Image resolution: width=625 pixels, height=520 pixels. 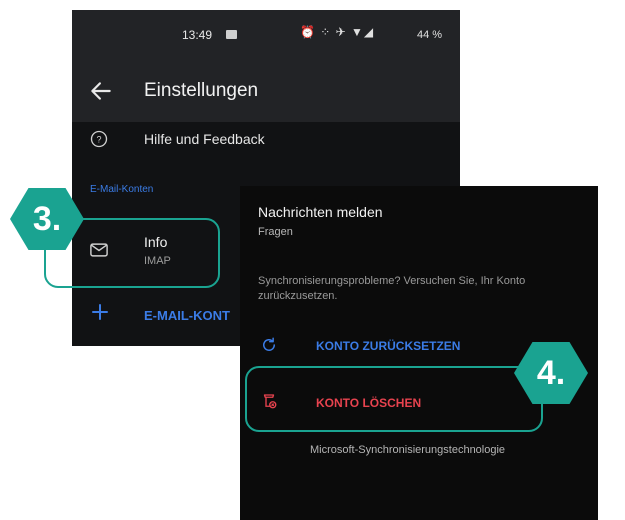 I want to click on sync-technology-label: Microsoft-Synchronisierungstechnologie, so click(x=408, y=450).